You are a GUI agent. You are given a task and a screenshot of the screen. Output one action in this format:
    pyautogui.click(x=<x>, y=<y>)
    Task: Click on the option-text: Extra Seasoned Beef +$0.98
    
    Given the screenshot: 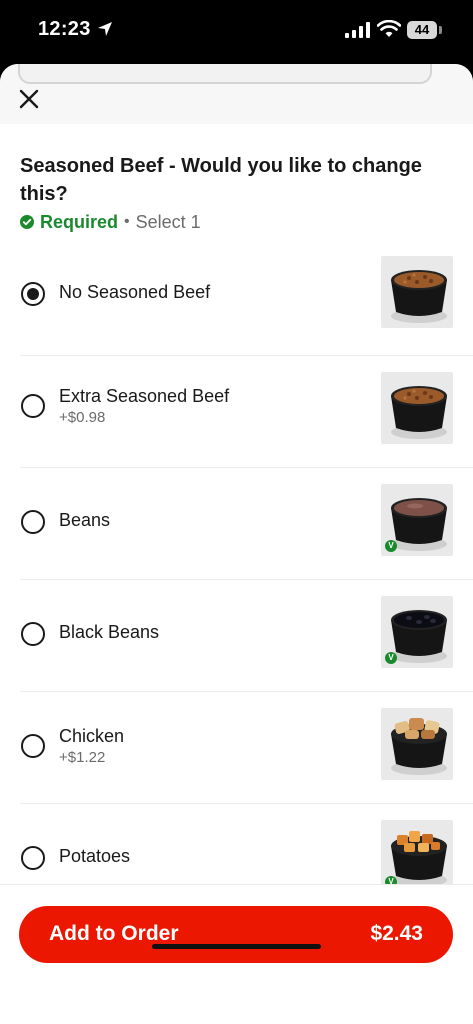 What is the action you would take?
    pyautogui.click(x=144, y=406)
    